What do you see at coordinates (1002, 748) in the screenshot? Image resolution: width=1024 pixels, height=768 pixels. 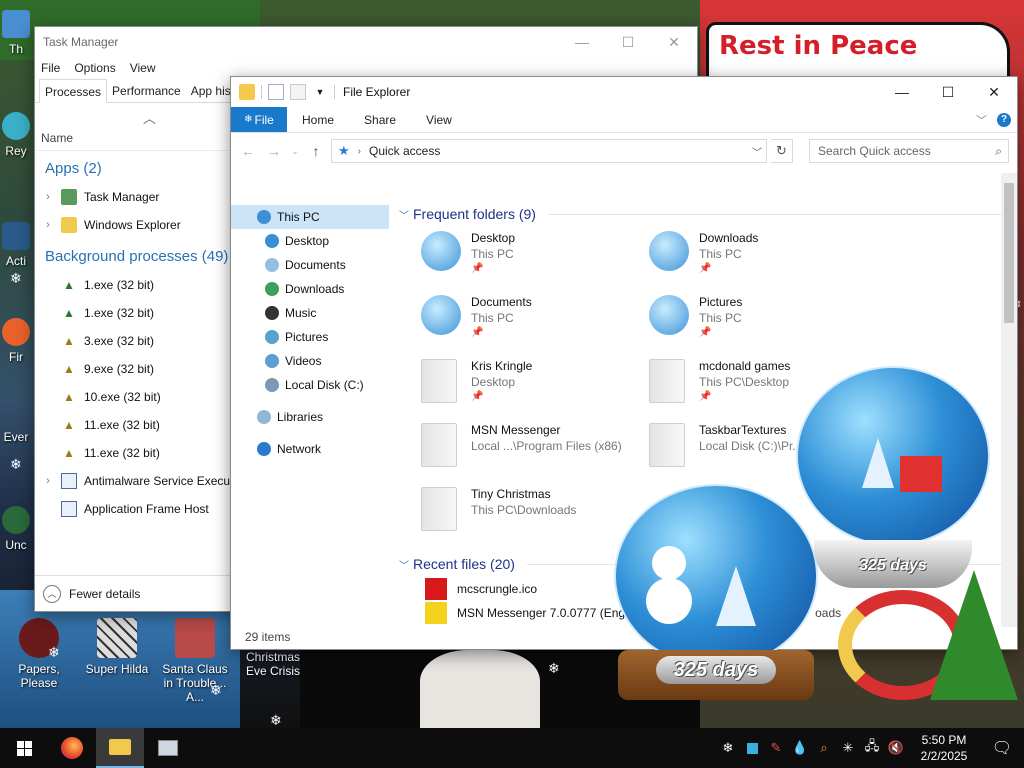 I see `notifications-icon: 🗨` at bounding box center [1002, 748].